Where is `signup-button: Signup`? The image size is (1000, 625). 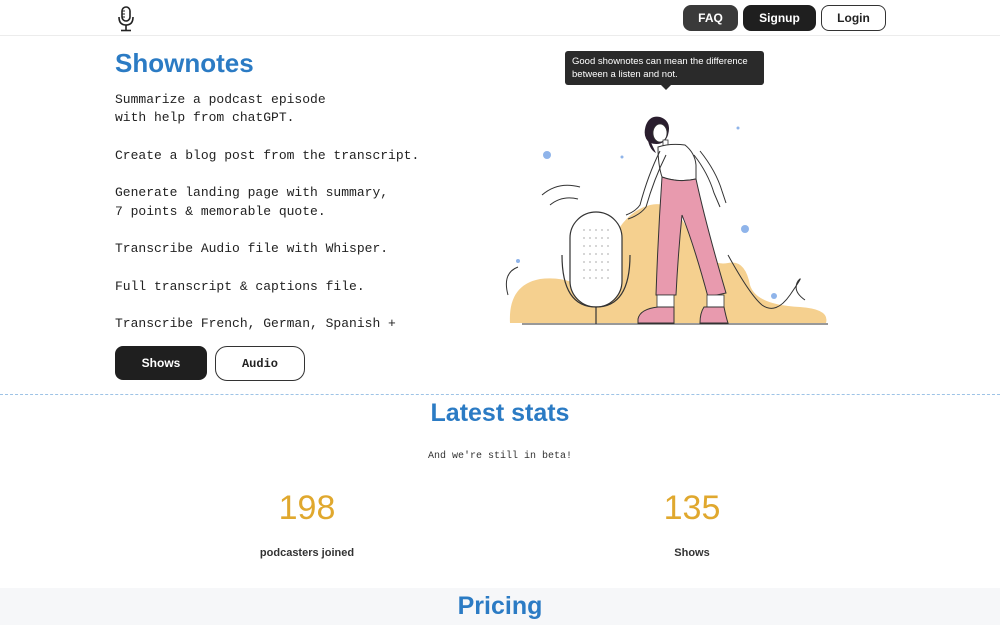
signup-button: Signup is located at coordinates (779, 18).